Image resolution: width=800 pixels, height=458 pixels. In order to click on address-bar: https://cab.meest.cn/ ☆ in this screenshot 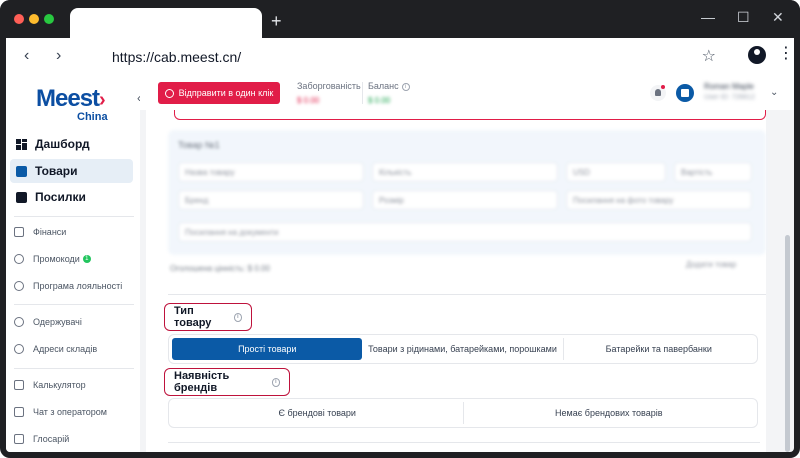, I will do `click(412, 57)`.